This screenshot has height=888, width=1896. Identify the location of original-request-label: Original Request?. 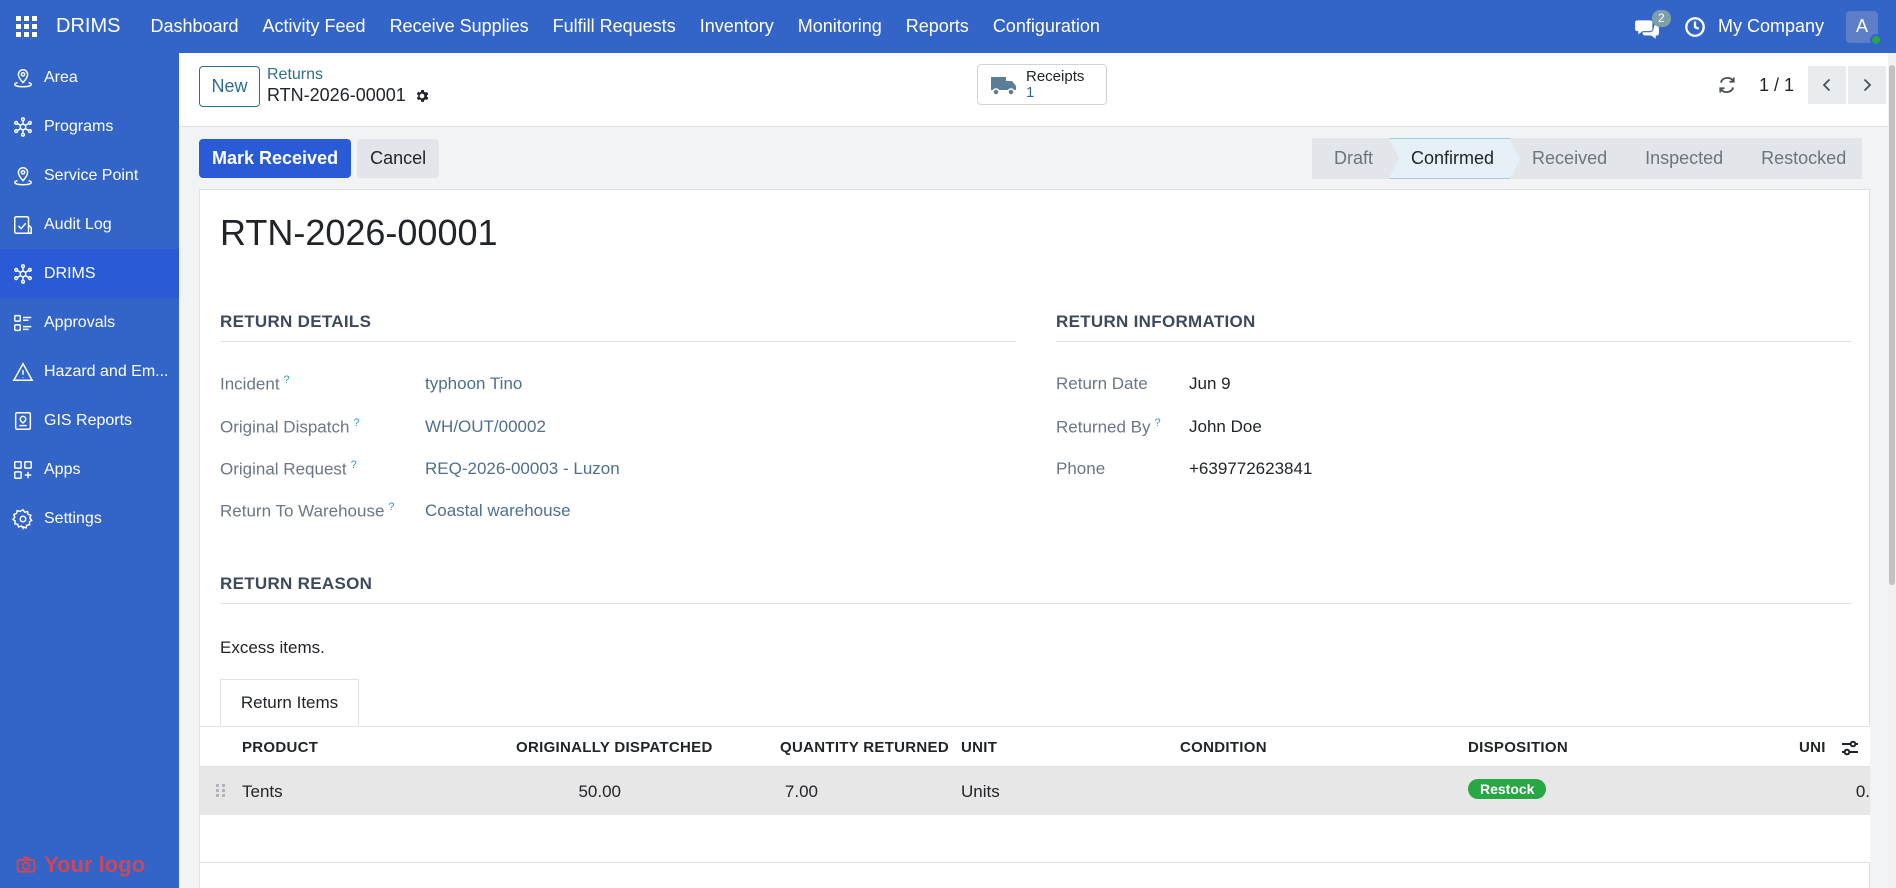
(288, 469).